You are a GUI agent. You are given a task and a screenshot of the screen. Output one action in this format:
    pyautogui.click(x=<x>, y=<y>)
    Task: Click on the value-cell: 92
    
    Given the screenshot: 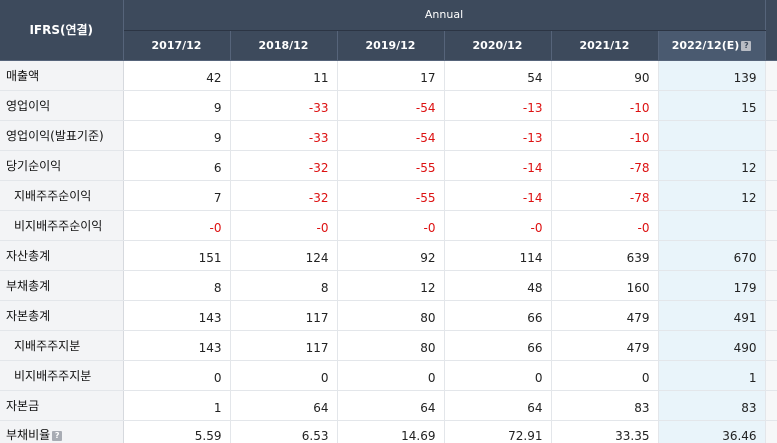 What is the action you would take?
    pyautogui.click(x=391, y=255)
    